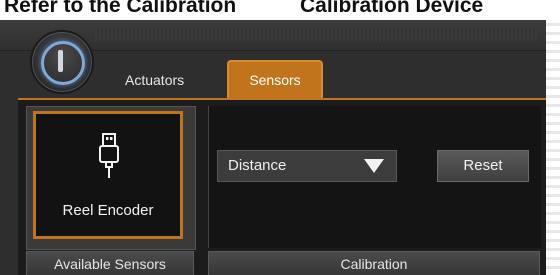  I want to click on tab-actuators: Actuators, so click(154, 80).